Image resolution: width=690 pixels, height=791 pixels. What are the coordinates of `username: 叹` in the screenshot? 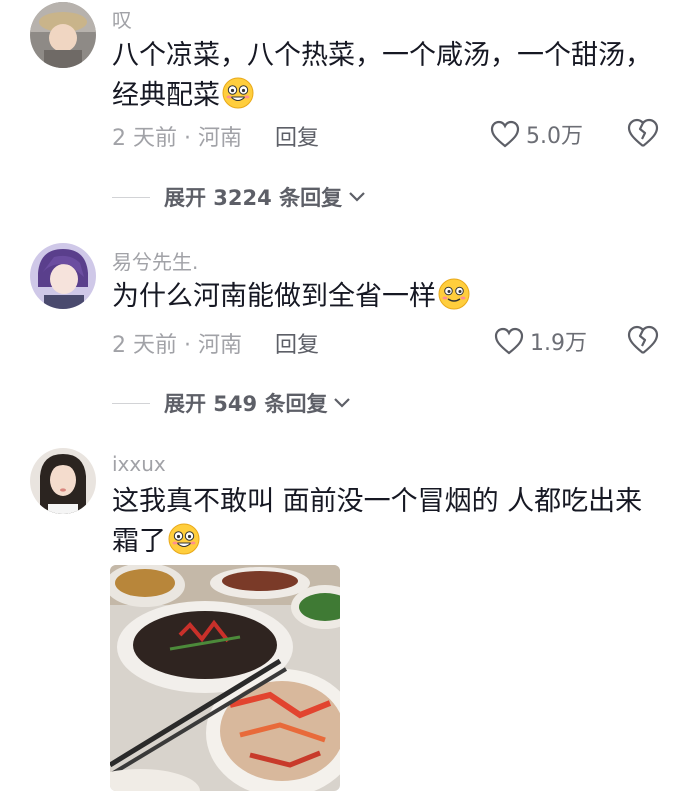 It's located at (122, 18).